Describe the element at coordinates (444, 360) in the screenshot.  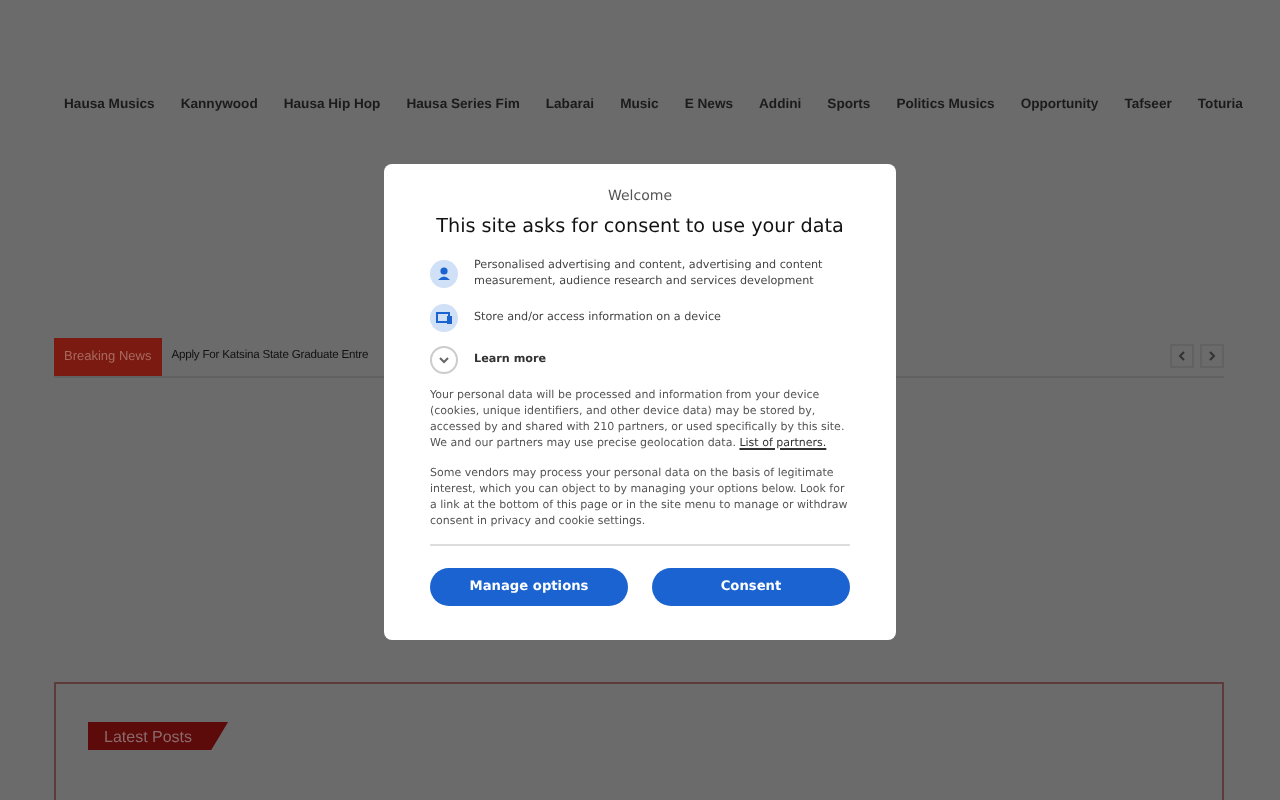
I see `chevron-down-icon` at that location.